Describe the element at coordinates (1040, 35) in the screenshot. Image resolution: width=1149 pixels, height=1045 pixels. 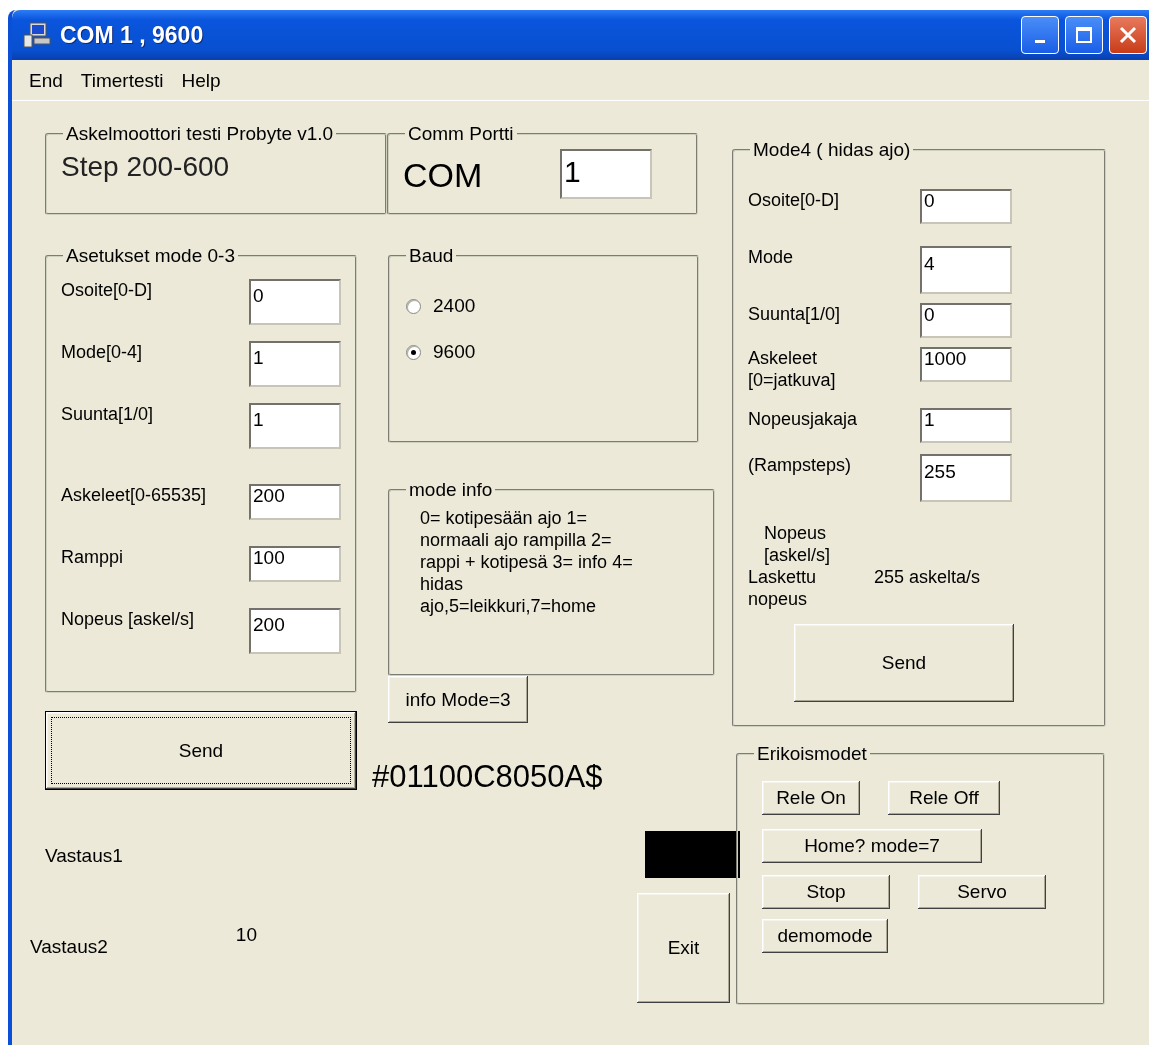
I see `minimize-button` at that location.